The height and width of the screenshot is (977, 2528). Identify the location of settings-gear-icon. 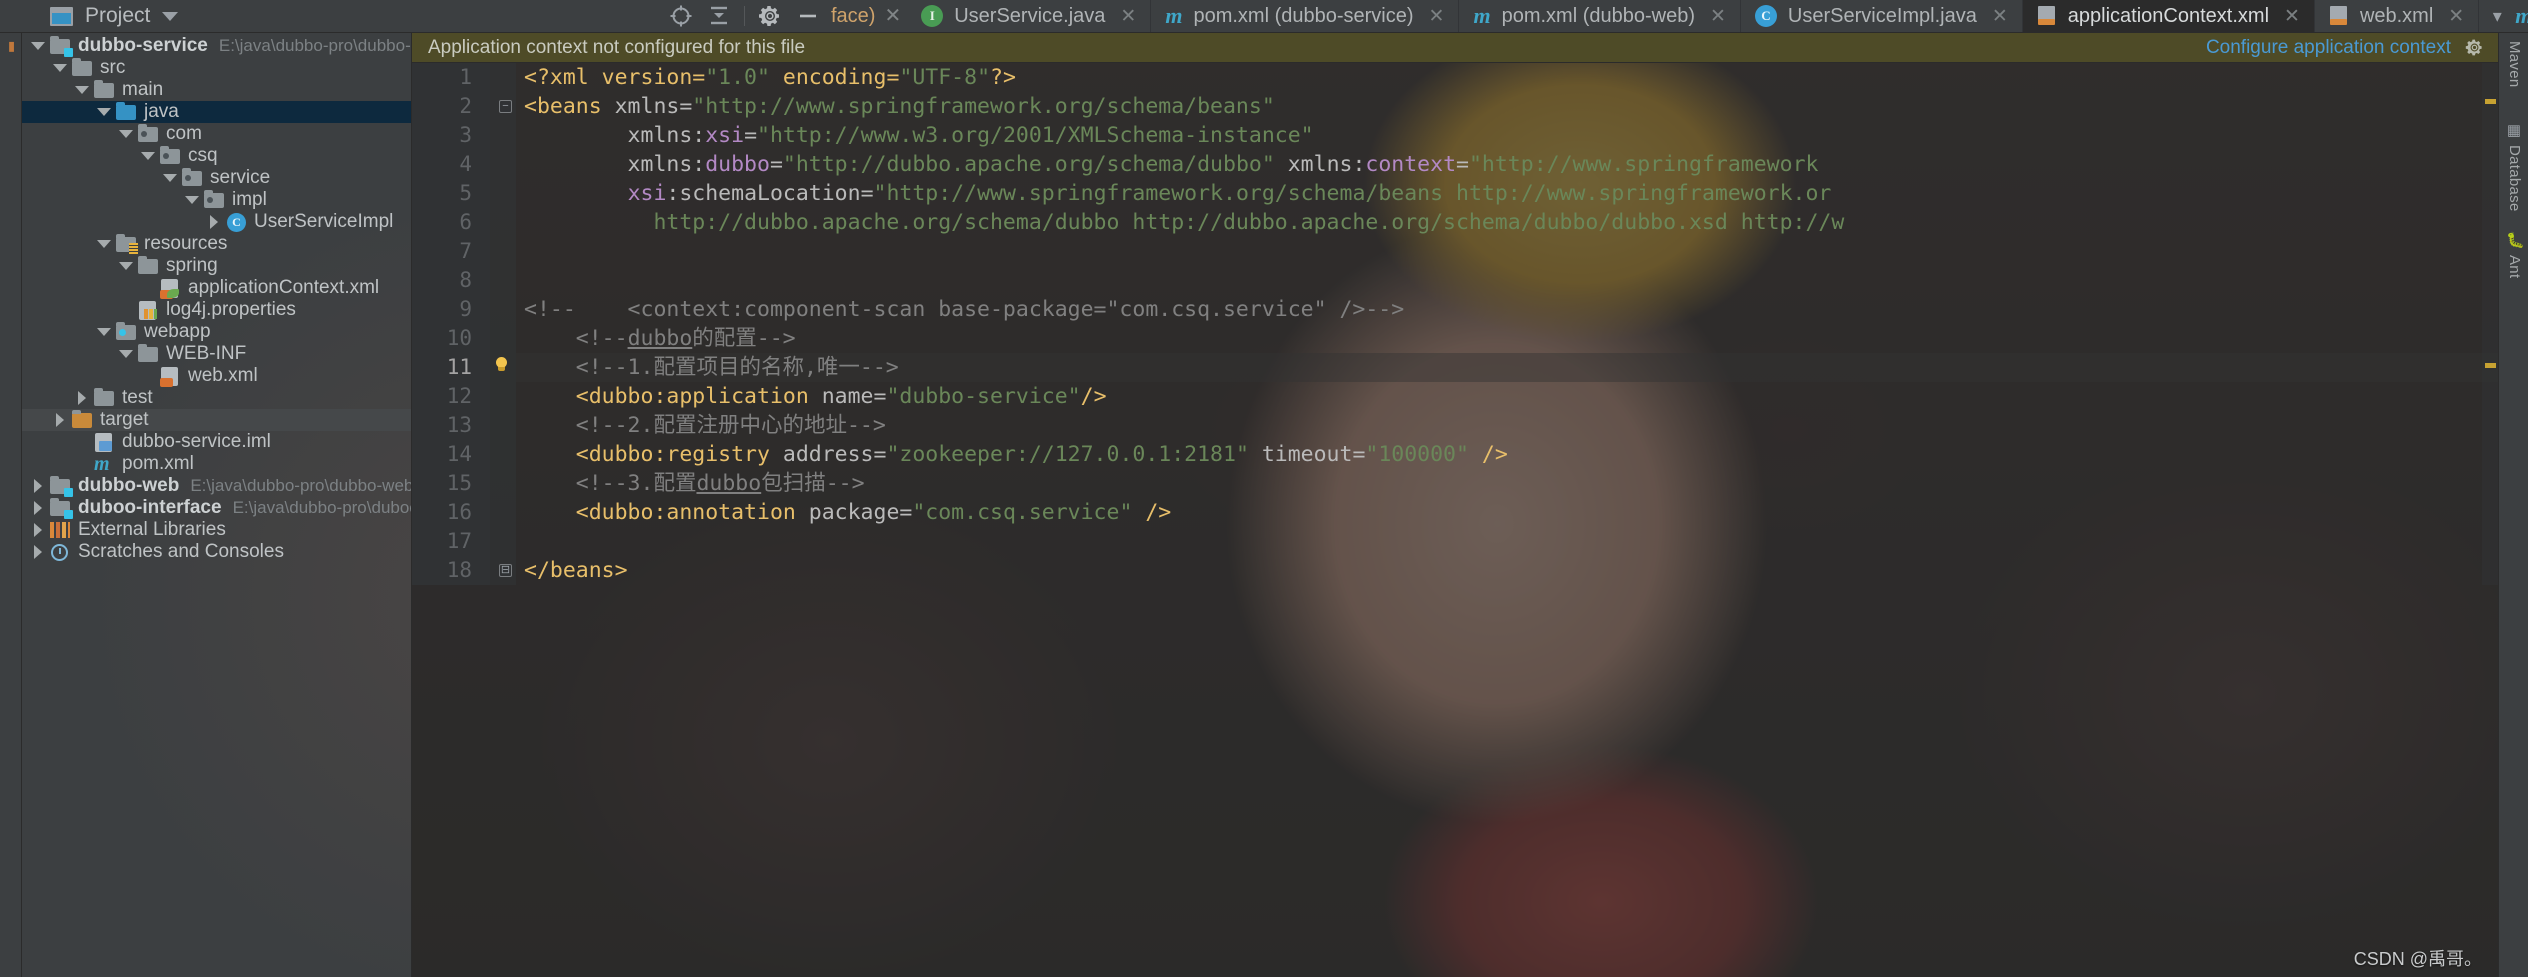
(770, 16).